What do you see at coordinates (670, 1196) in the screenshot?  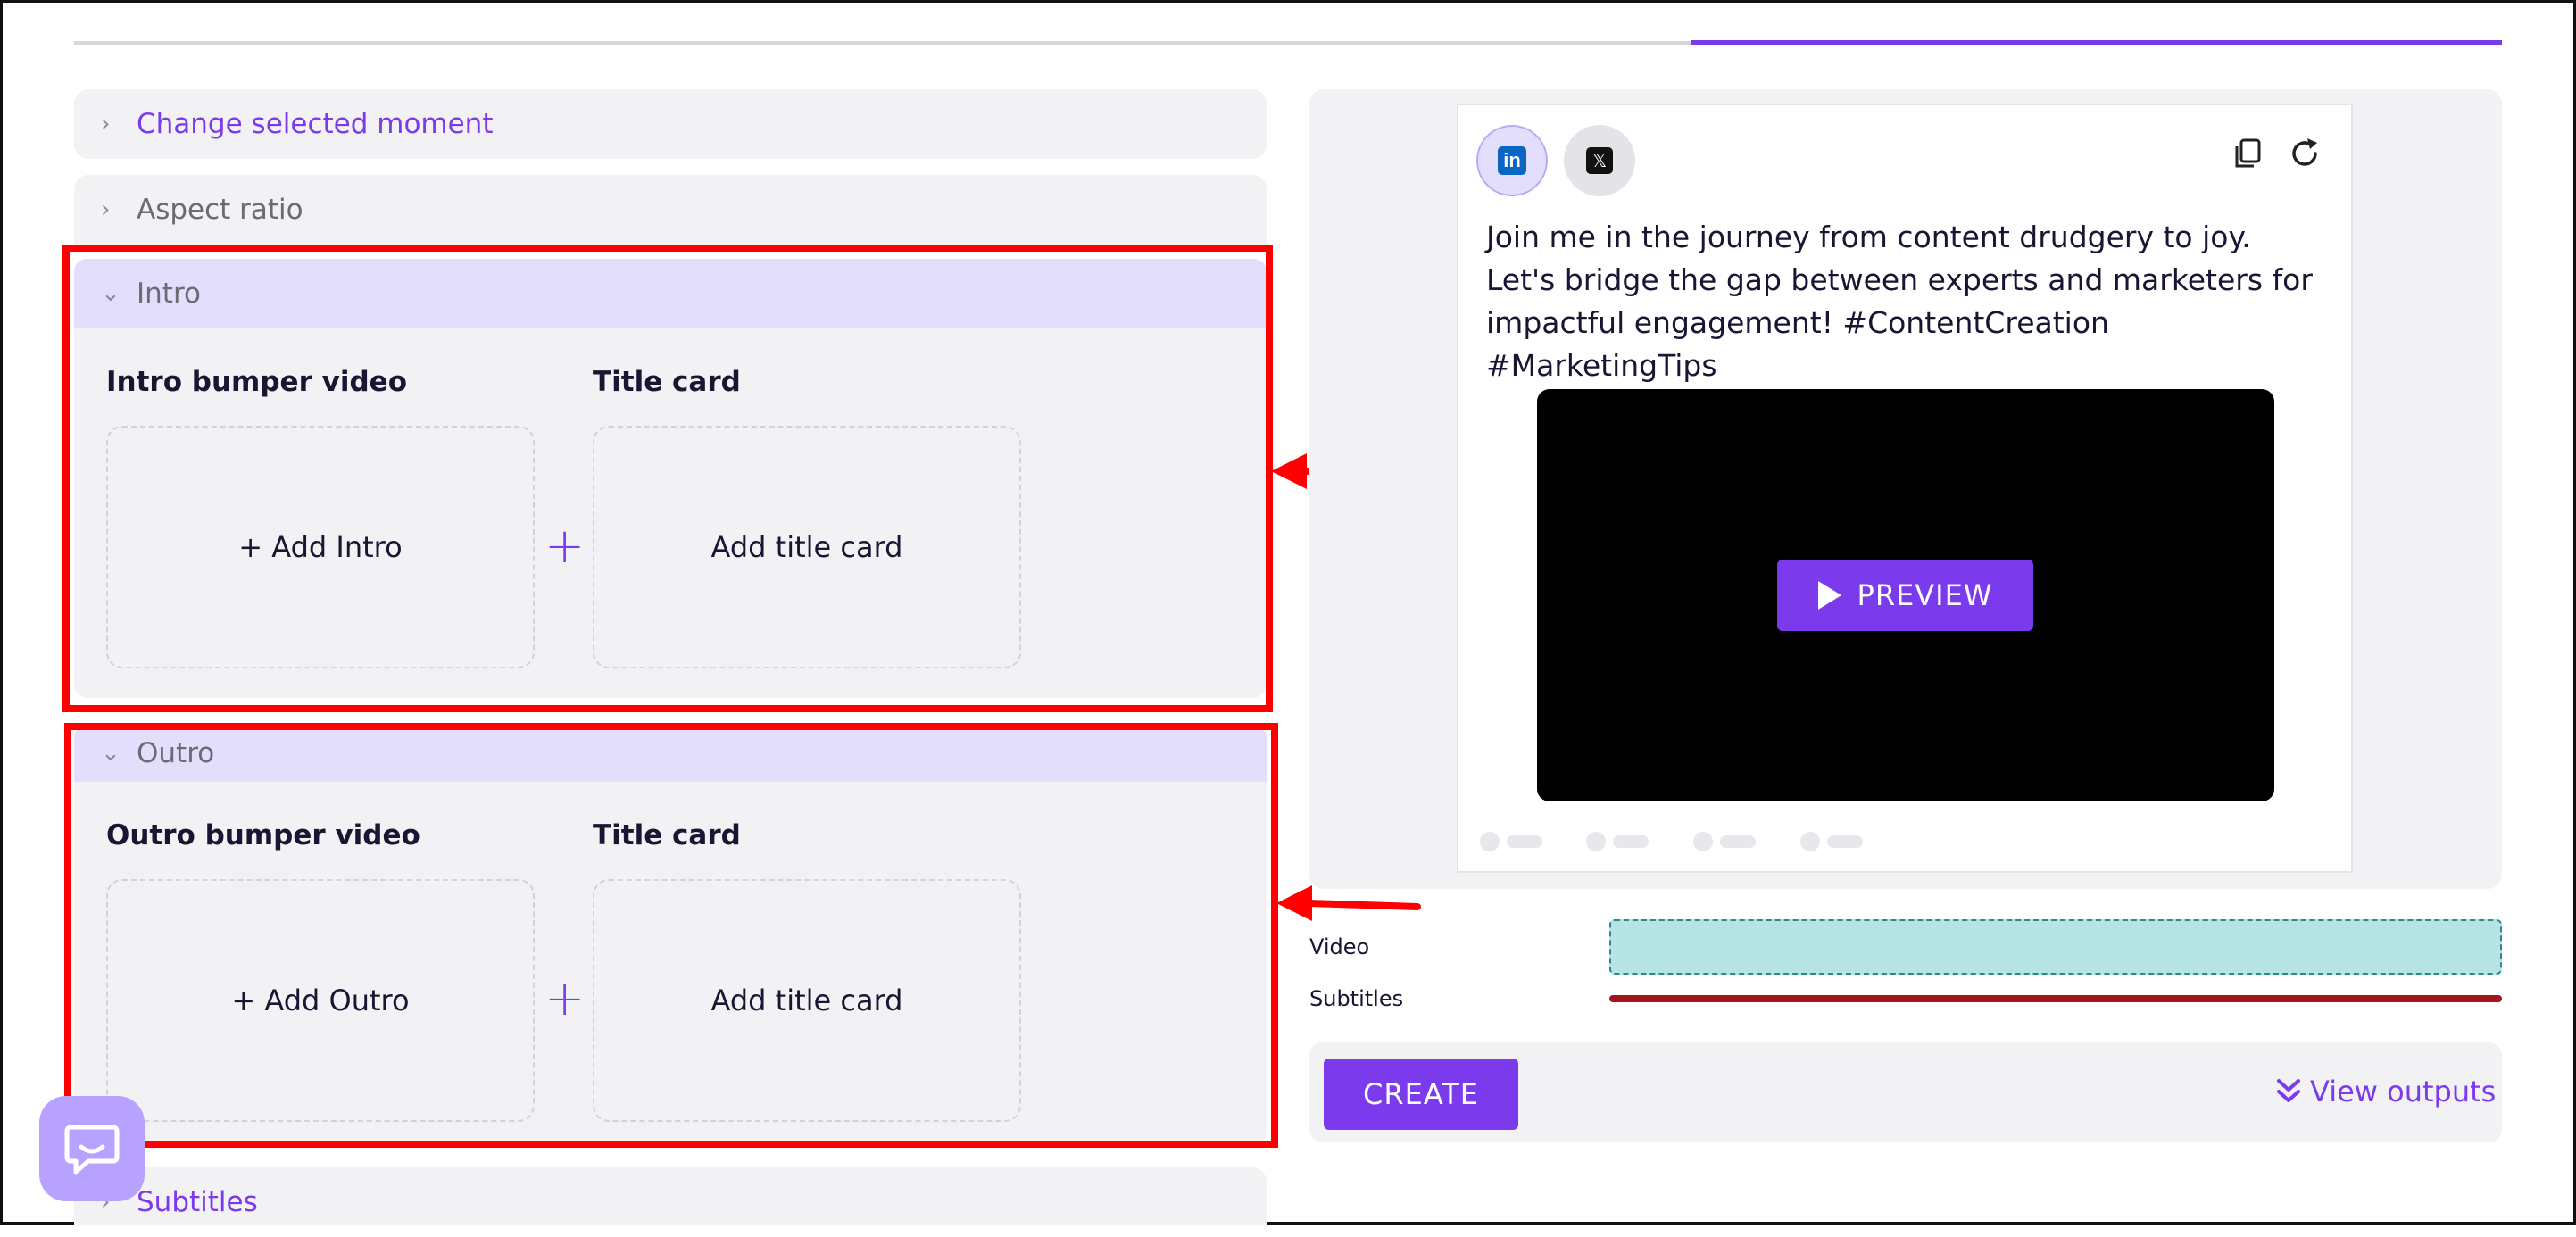 I see `subtitles-section: › Subtitles` at bounding box center [670, 1196].